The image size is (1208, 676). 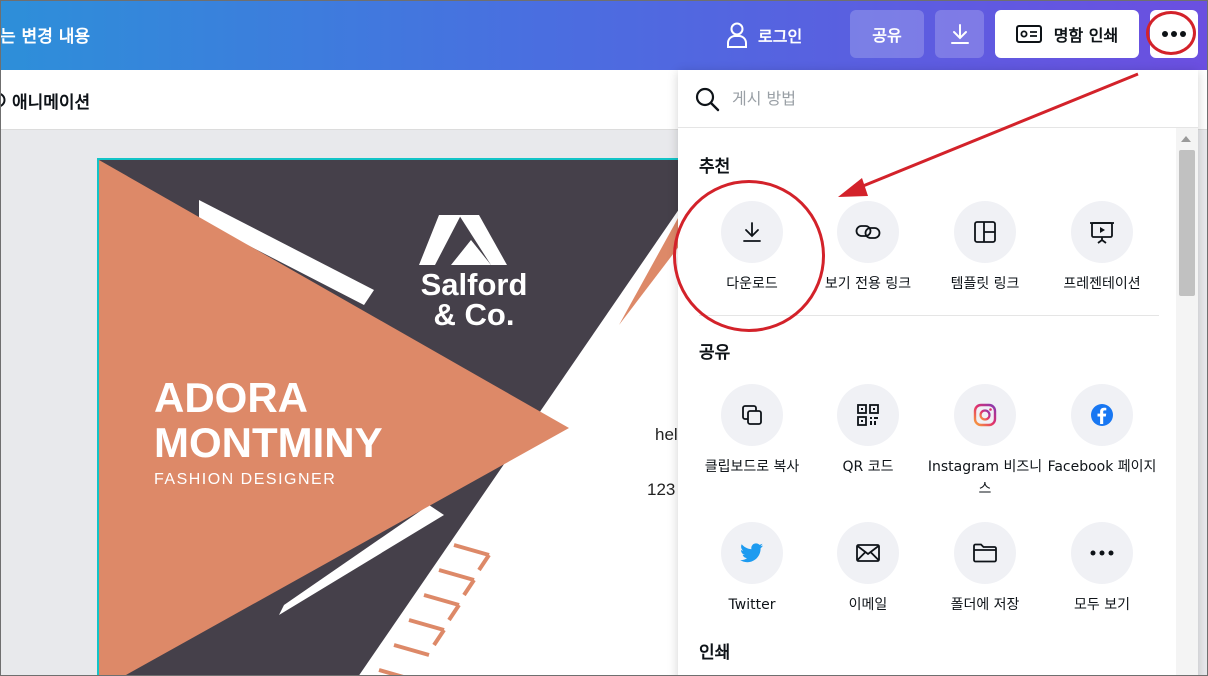 I want to click on login-button: 로그인, so click(x=764, y=35).